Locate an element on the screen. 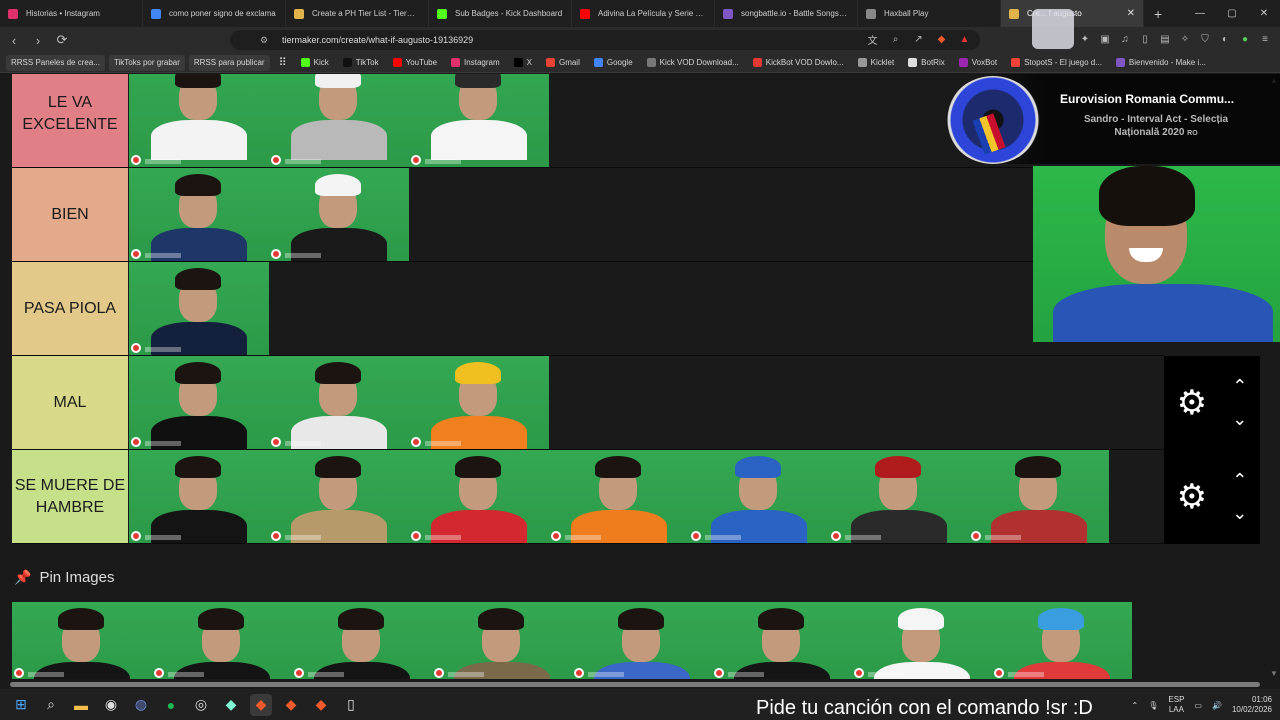 This screenshot has height=720, width=1280. horizontal-scroll-thumb is located at coordinates (635, 684).